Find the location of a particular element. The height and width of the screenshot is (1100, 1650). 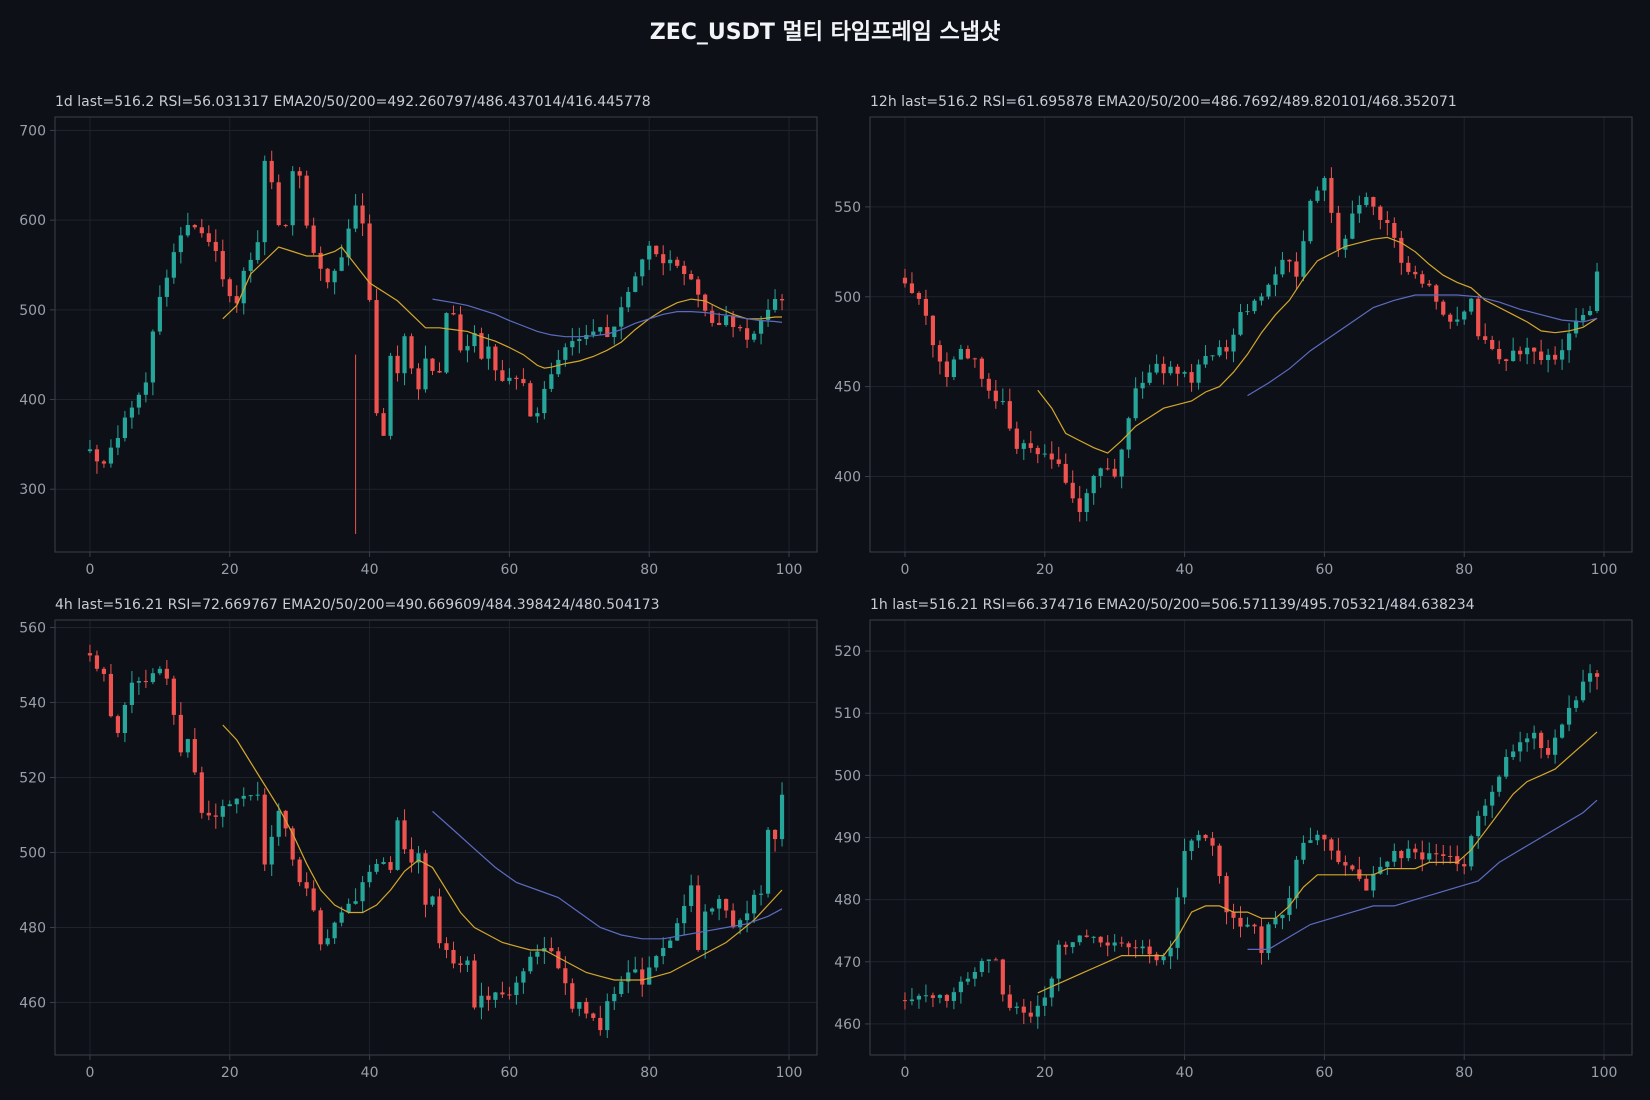

y-tick-label: 600 is located at coordinates (32, 221).